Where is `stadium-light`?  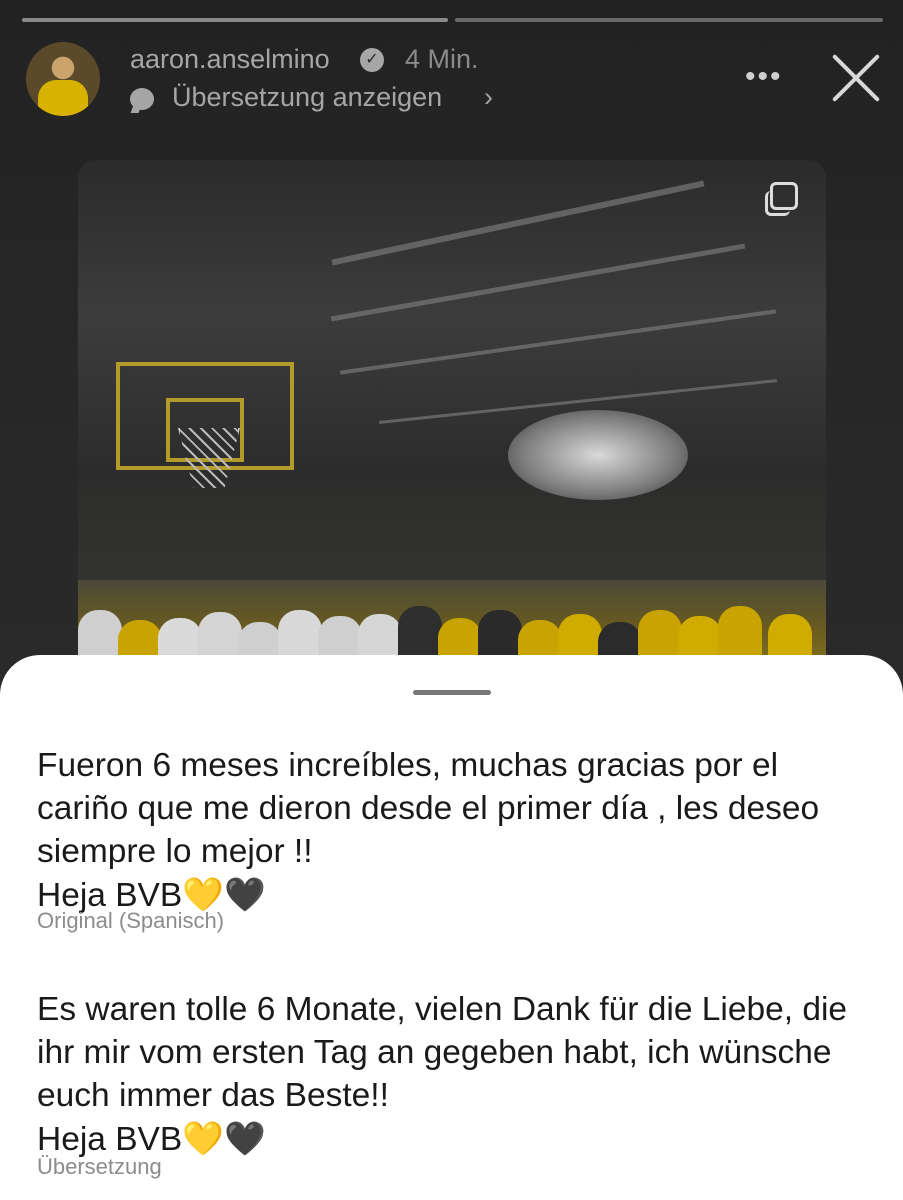
stadium-light is located at coordinates (598, 455).